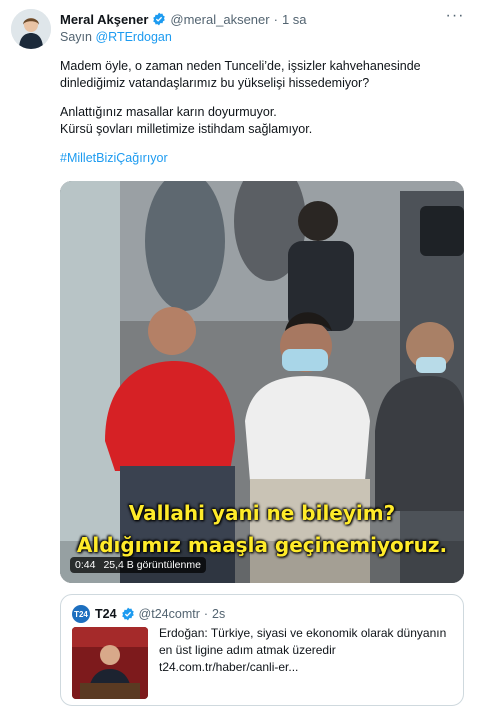  Describe the element at coordinates (247, 650) in the screenshot. I see `quoted-text-line-2: en üst ligine adım atmak üzeredir` at that location.